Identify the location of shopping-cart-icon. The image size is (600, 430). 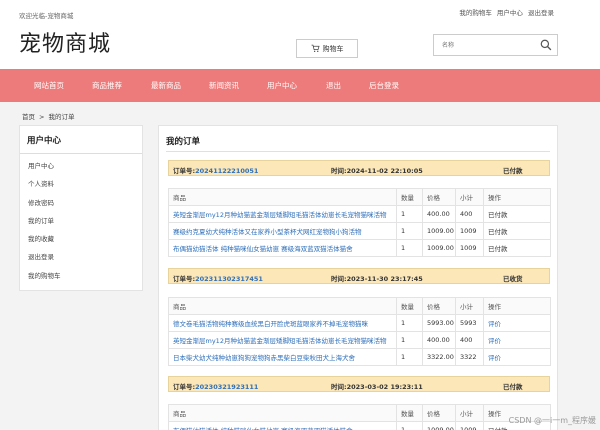
(315, 48).